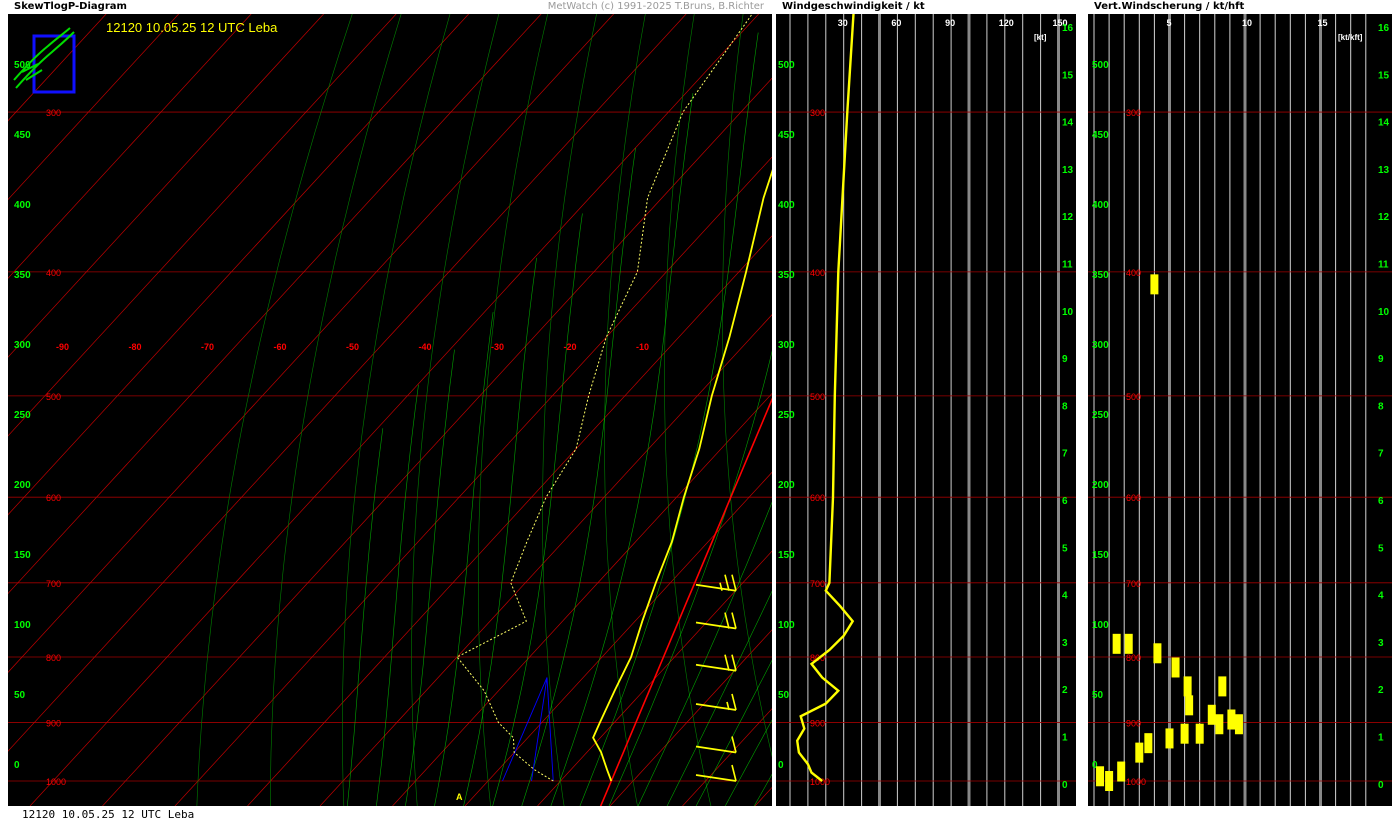  What do you see at coordinates (459, 797) in the screenshot?
I see `parcel-marker: A` at bounding box center [459, 797].